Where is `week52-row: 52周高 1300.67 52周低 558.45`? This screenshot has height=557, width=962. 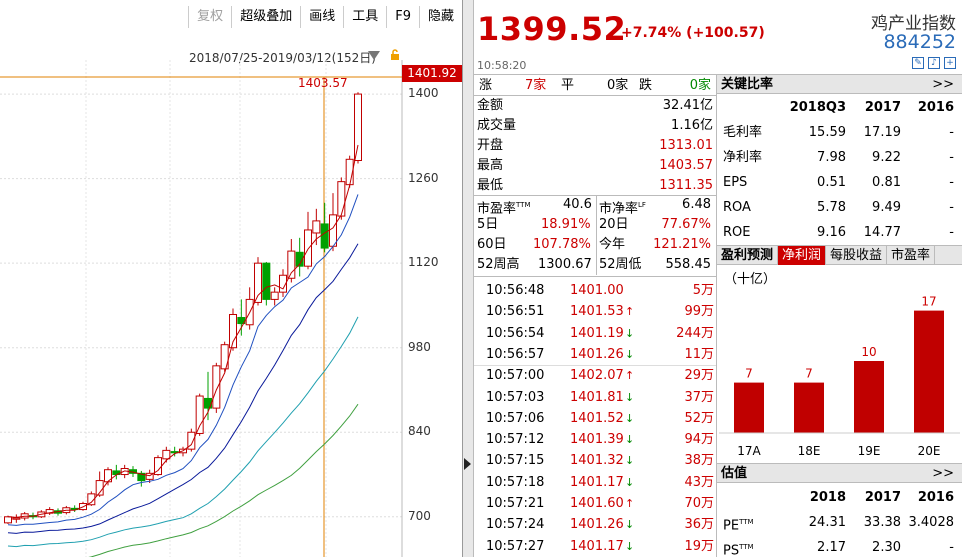 week52-row: 52周高 1300.67 52周低 558.45 is located at coordinates (594, 264).